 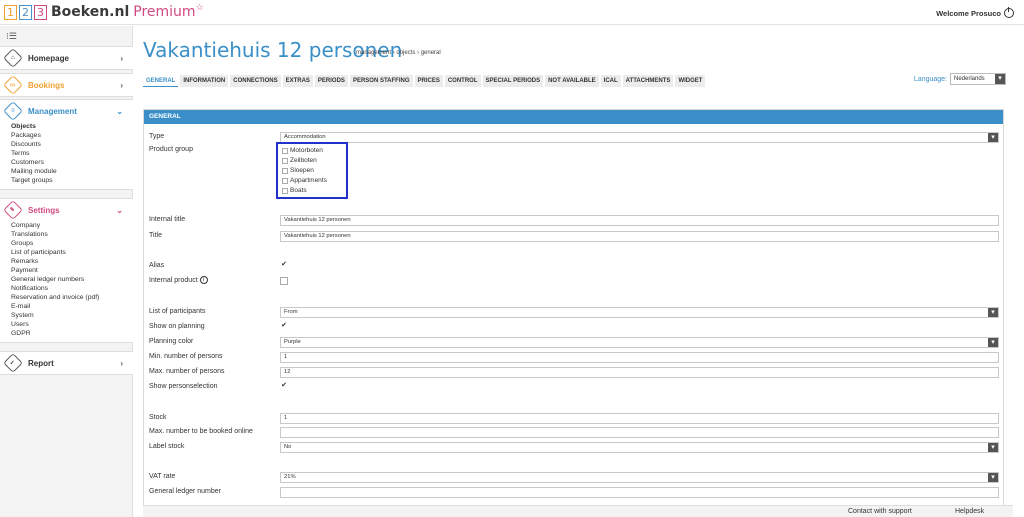 What do you see at coordinates (167, 446) in the screenshot?
I see `label-stock-label: Label stock` at bounding box center [167, 446].